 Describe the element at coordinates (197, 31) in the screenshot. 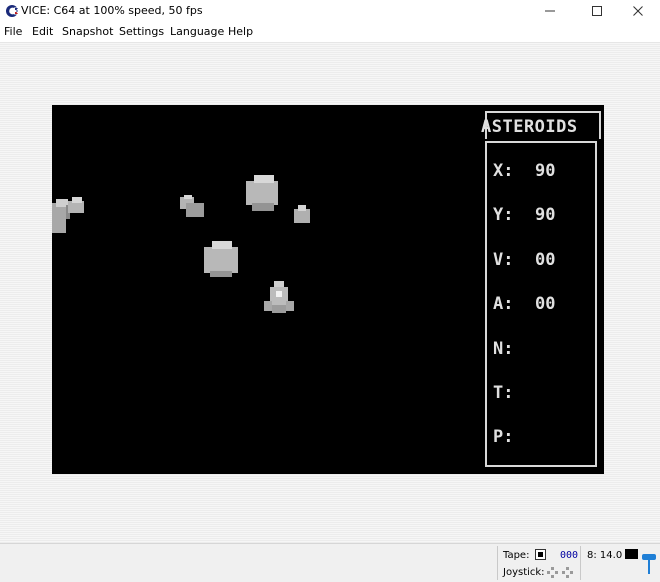

I see `menu-language: Language` at that location.